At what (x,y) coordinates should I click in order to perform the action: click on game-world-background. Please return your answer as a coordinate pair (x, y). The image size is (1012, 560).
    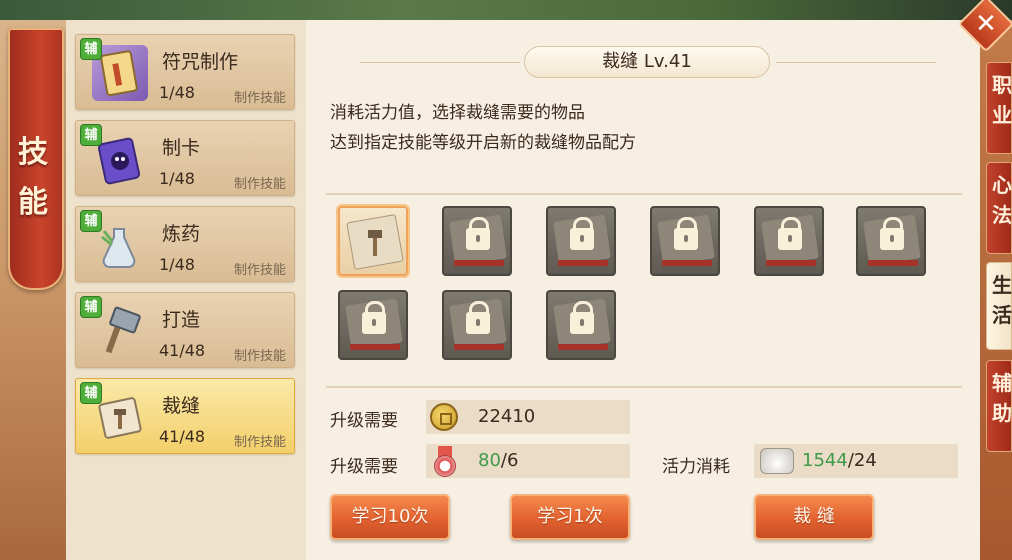
    Looking at the image, I should click on (506, 11).